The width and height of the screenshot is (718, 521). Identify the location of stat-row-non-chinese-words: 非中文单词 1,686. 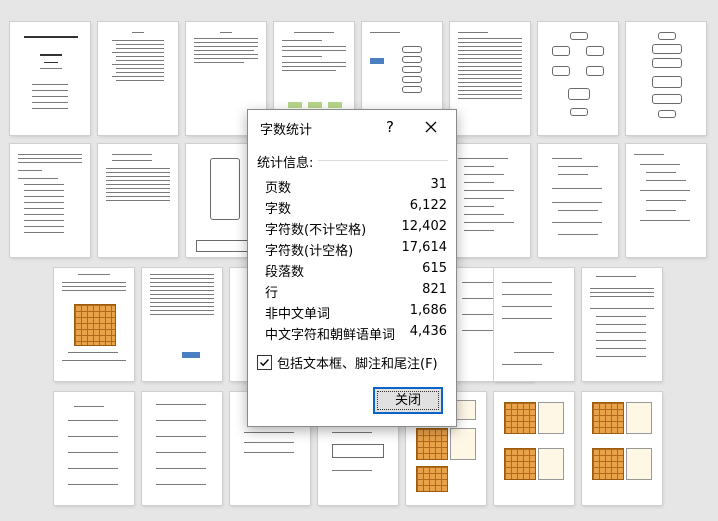
(356, 313).